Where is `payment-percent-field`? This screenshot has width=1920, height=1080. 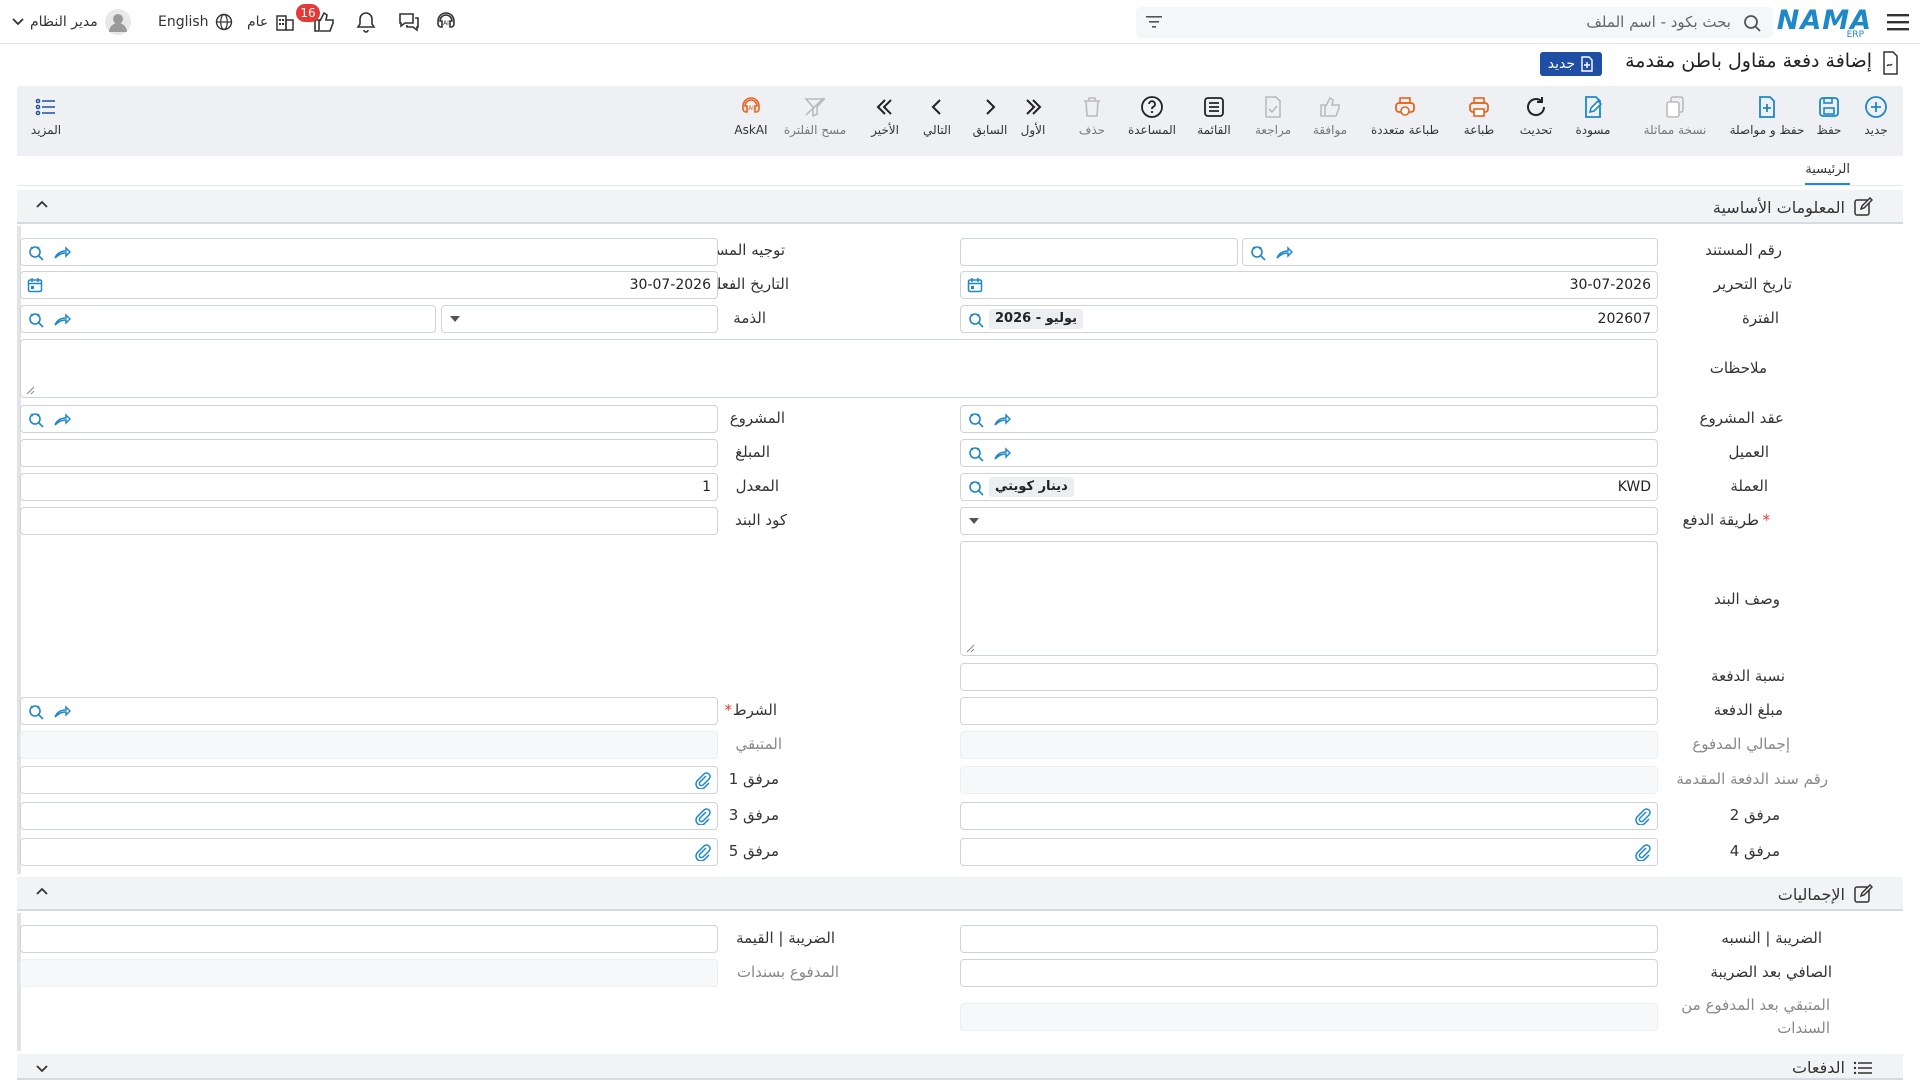
payment-percent-field is located at coordinates (1309, 677).